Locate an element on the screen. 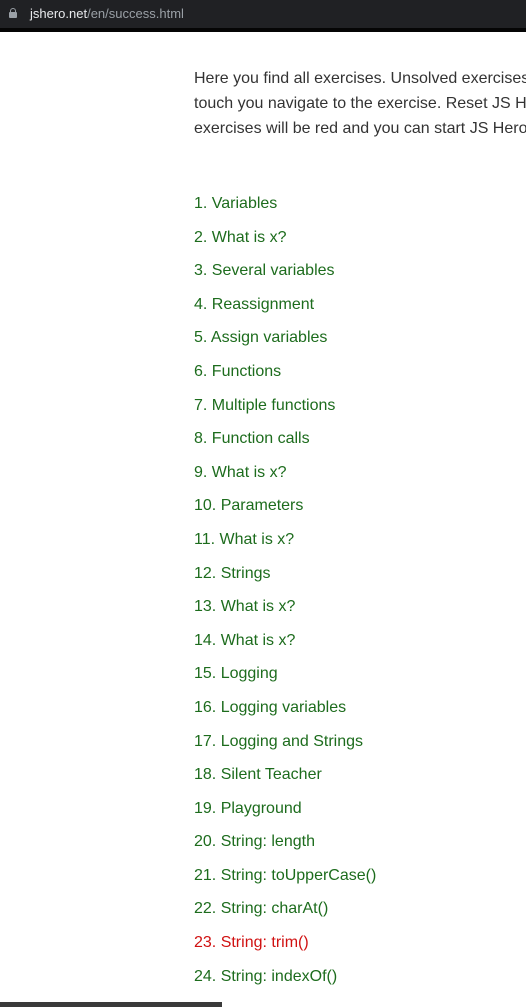 The height and width of the screenshot is (1007, 526). list-item: 8. Function calls is located at coordinates (285, 444).